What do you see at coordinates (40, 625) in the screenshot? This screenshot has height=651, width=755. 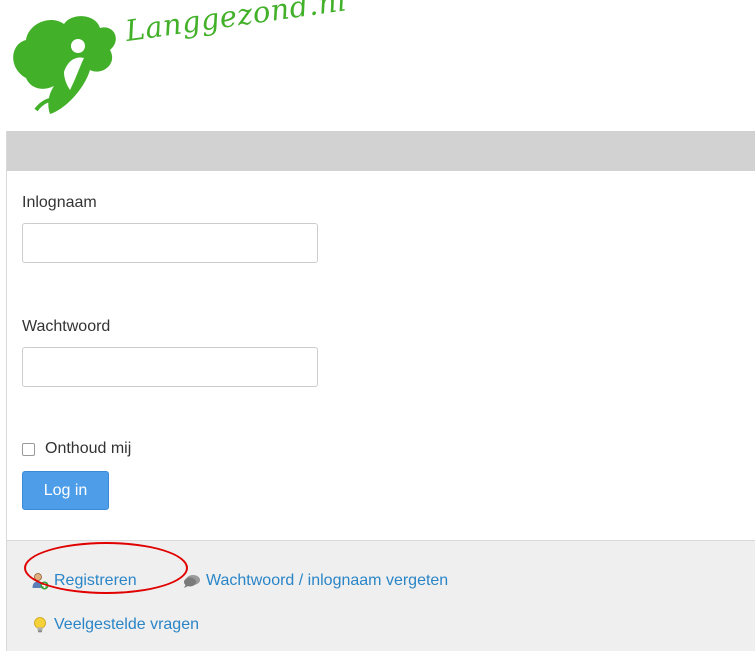 I see `lightbulb-icon` at bounding box center [40, 625].